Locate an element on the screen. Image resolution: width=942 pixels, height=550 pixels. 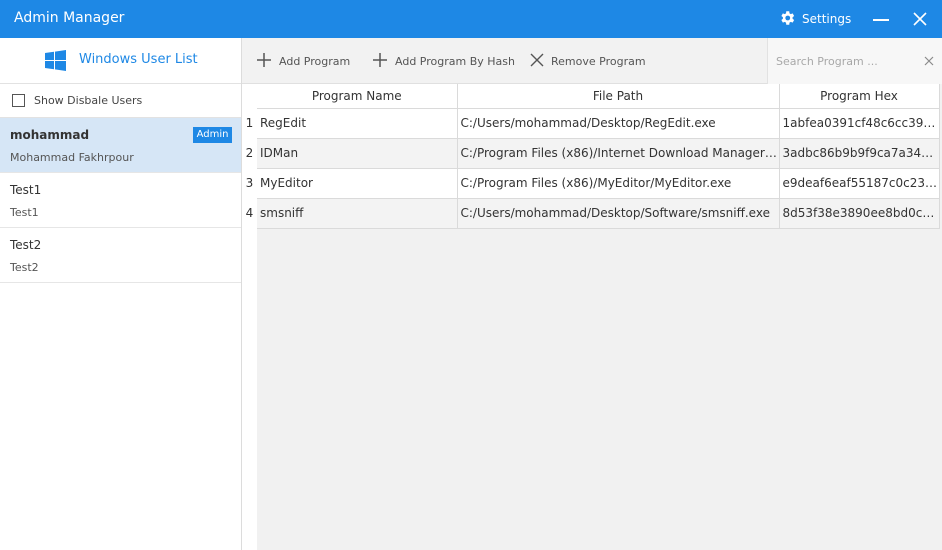
add-program-by-hash-label: Add Program By Hash is located at coordinates (455, 61).